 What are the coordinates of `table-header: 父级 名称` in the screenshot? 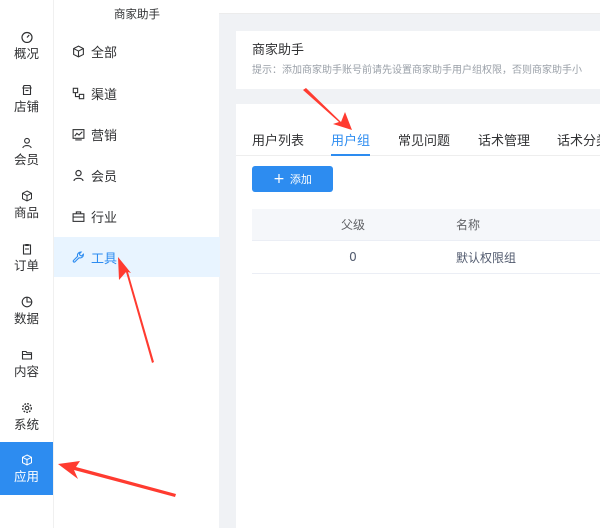 It's located at (426, 225).